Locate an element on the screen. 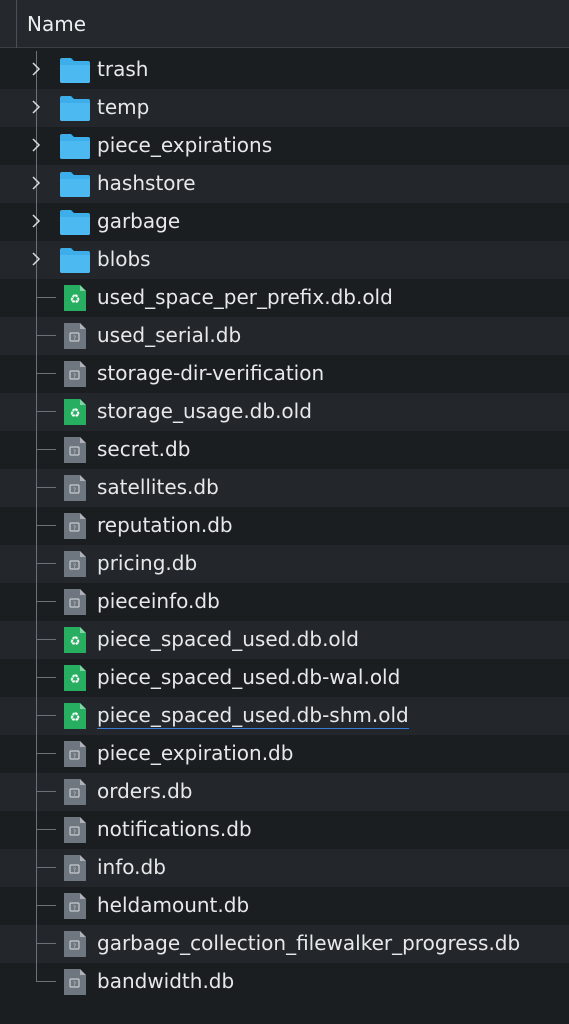 This screenshot has width=569, height=1024. tree-row-file: ? piece_expiration.db is located at coordinates (284, 754).